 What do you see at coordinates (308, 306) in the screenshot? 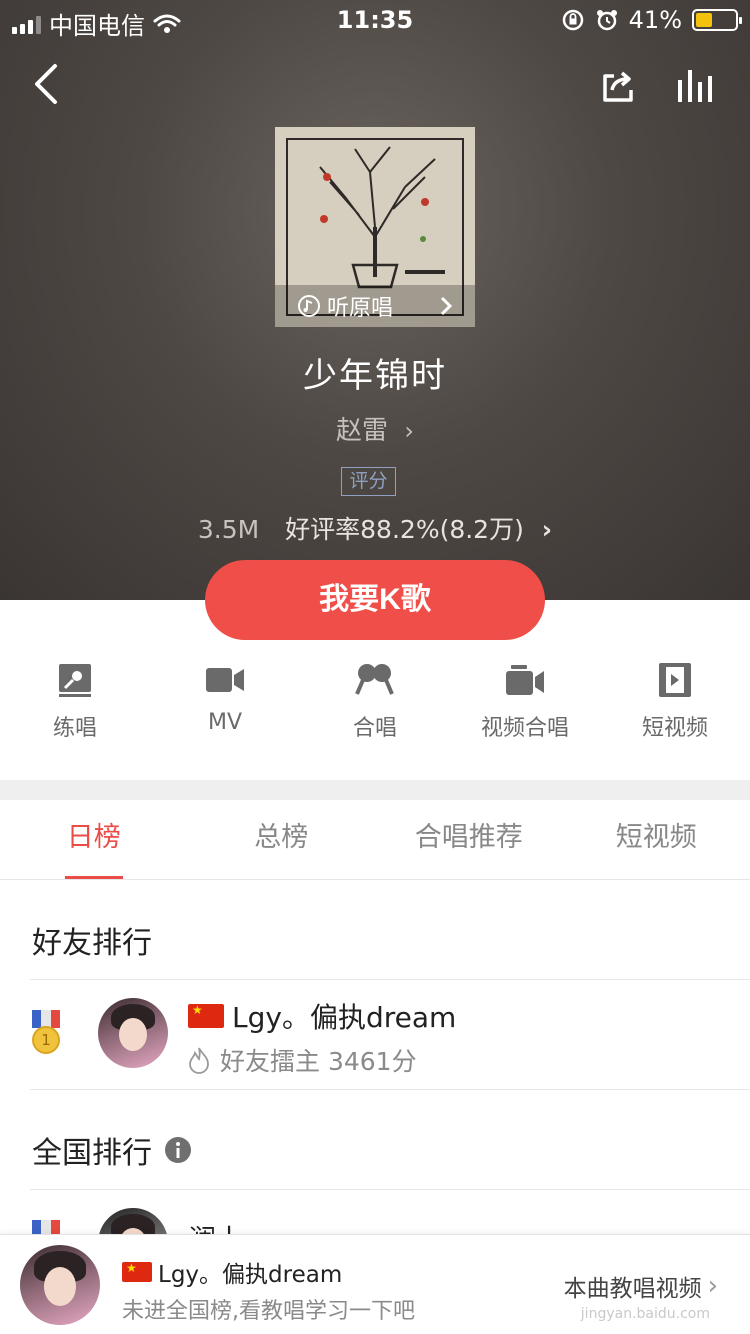
I see `music-note-icon` at bounding box center [308, 306].